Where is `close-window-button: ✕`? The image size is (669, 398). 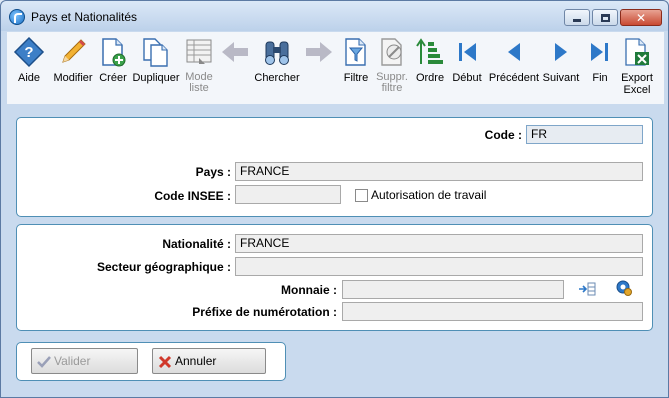 close-window-button: ✕ is located at coordinates (641, 17).